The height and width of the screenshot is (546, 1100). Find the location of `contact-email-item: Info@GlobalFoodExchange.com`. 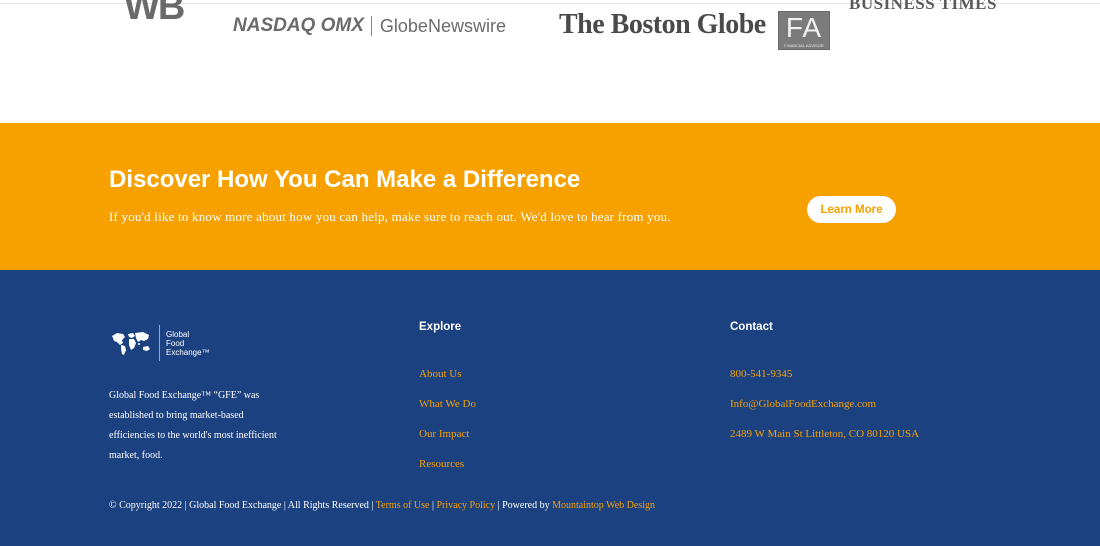

contact-email-item: Info@GlobalFoodExchange.com is located at coordinates (824, 411).